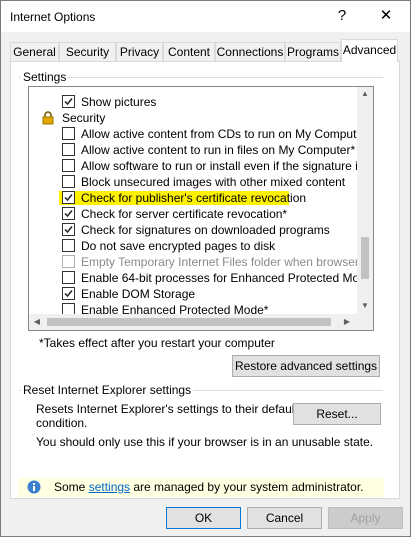  I want to click on setting-label: Check for server certificate revocation*, so click(184, 214).